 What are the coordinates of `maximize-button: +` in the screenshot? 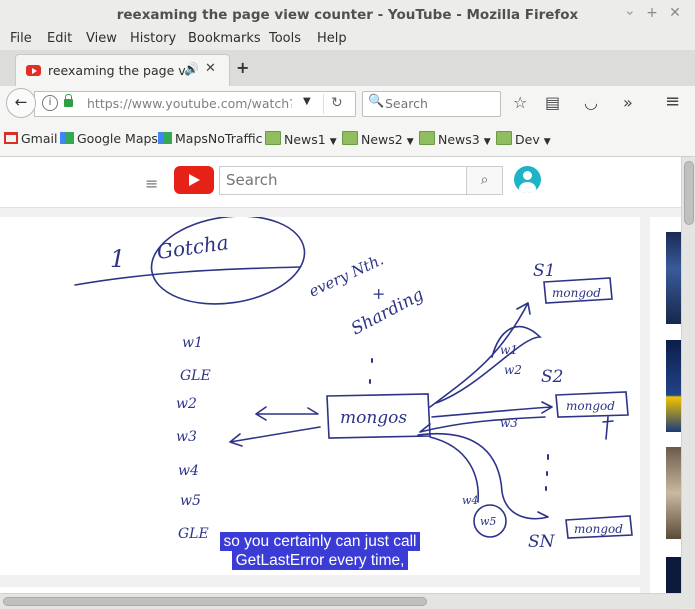 It's located at (652, 13).